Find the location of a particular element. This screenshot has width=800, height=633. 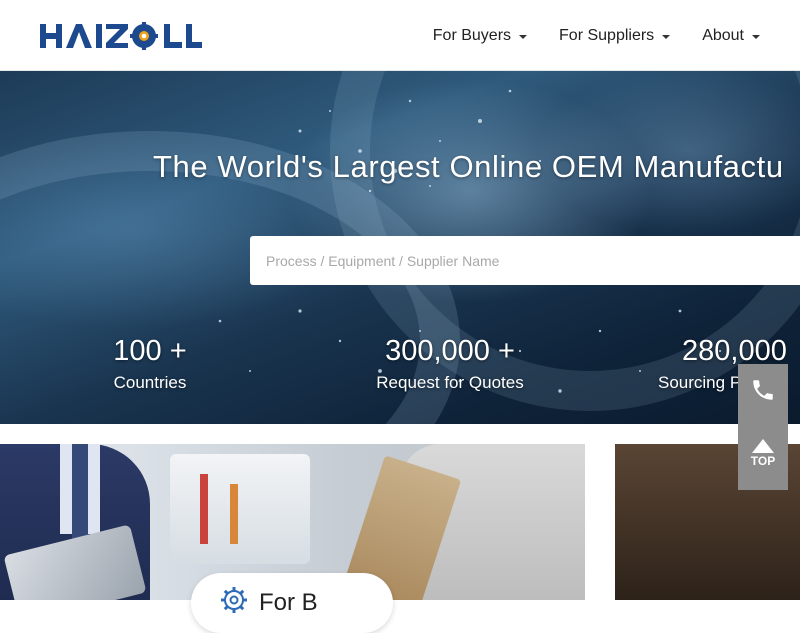

nav-about: About is located at coordinates (731, 36).